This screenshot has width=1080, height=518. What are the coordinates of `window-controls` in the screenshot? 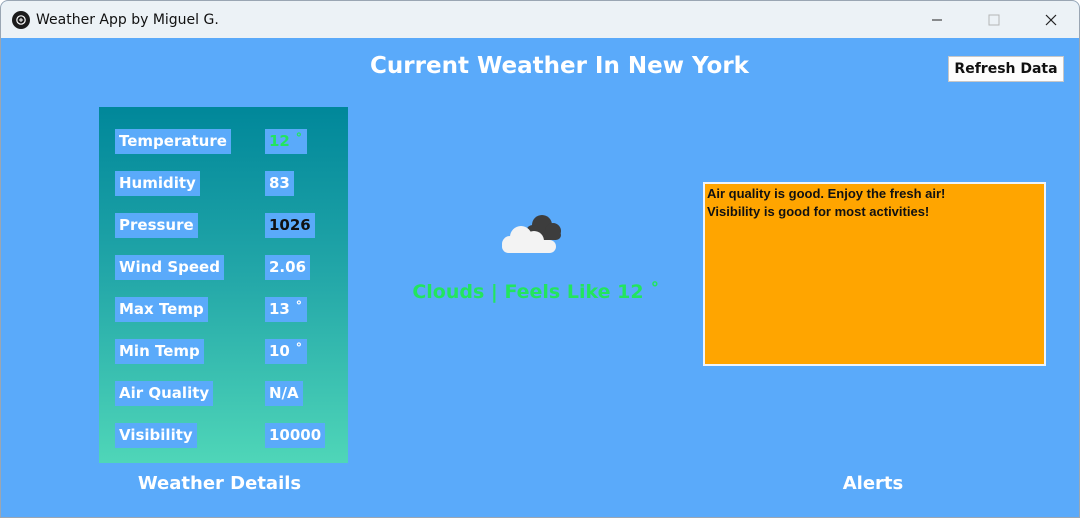 It's located at (993, 19).